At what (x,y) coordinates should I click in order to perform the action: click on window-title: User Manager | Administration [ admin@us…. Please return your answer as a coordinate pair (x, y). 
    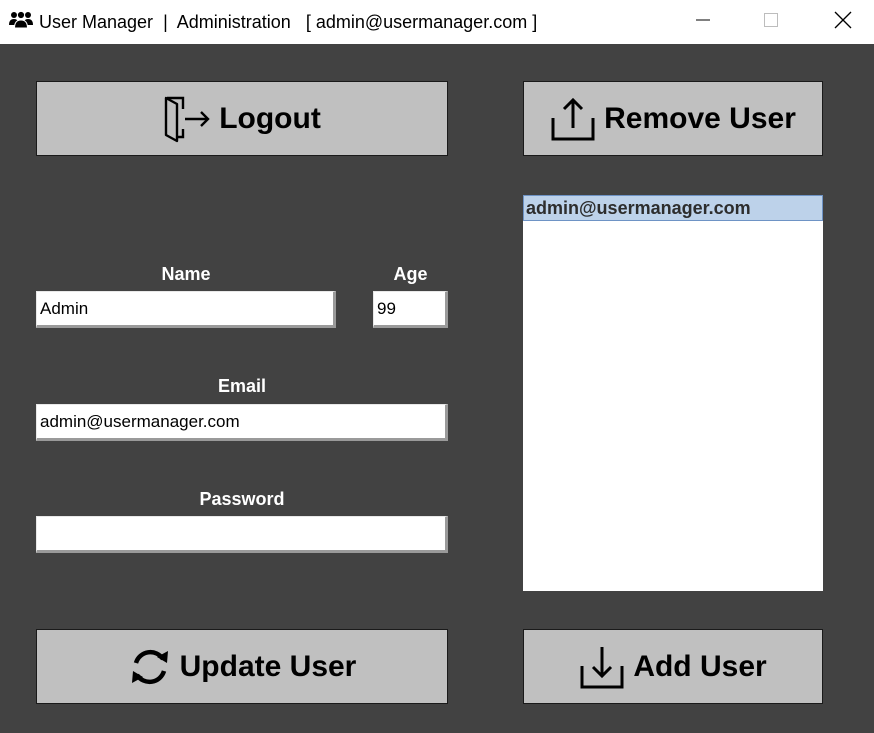
    Looking at the image, I should click on (288, 22).